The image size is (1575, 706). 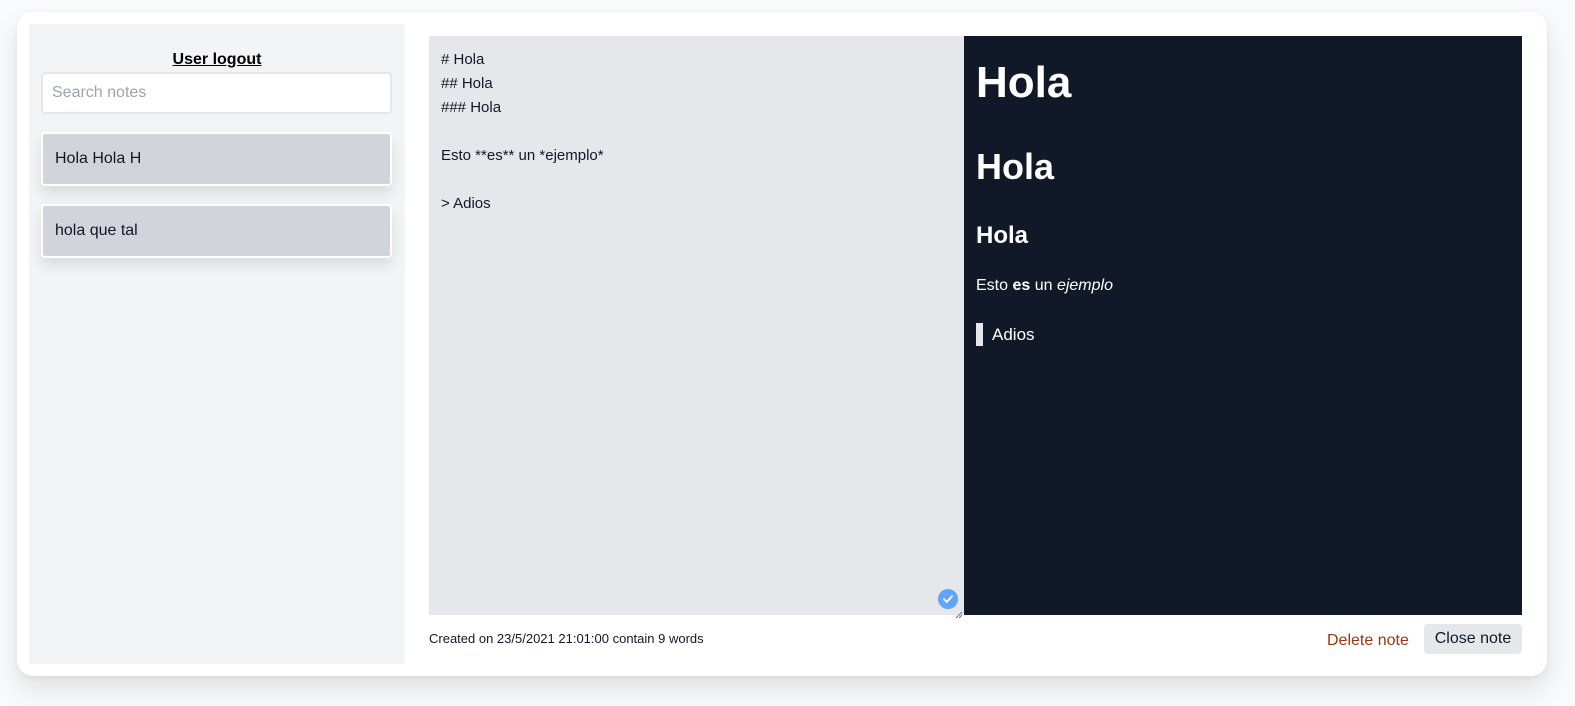 I want to click on close-note-button: Close note, so click(x=1473, y=639).